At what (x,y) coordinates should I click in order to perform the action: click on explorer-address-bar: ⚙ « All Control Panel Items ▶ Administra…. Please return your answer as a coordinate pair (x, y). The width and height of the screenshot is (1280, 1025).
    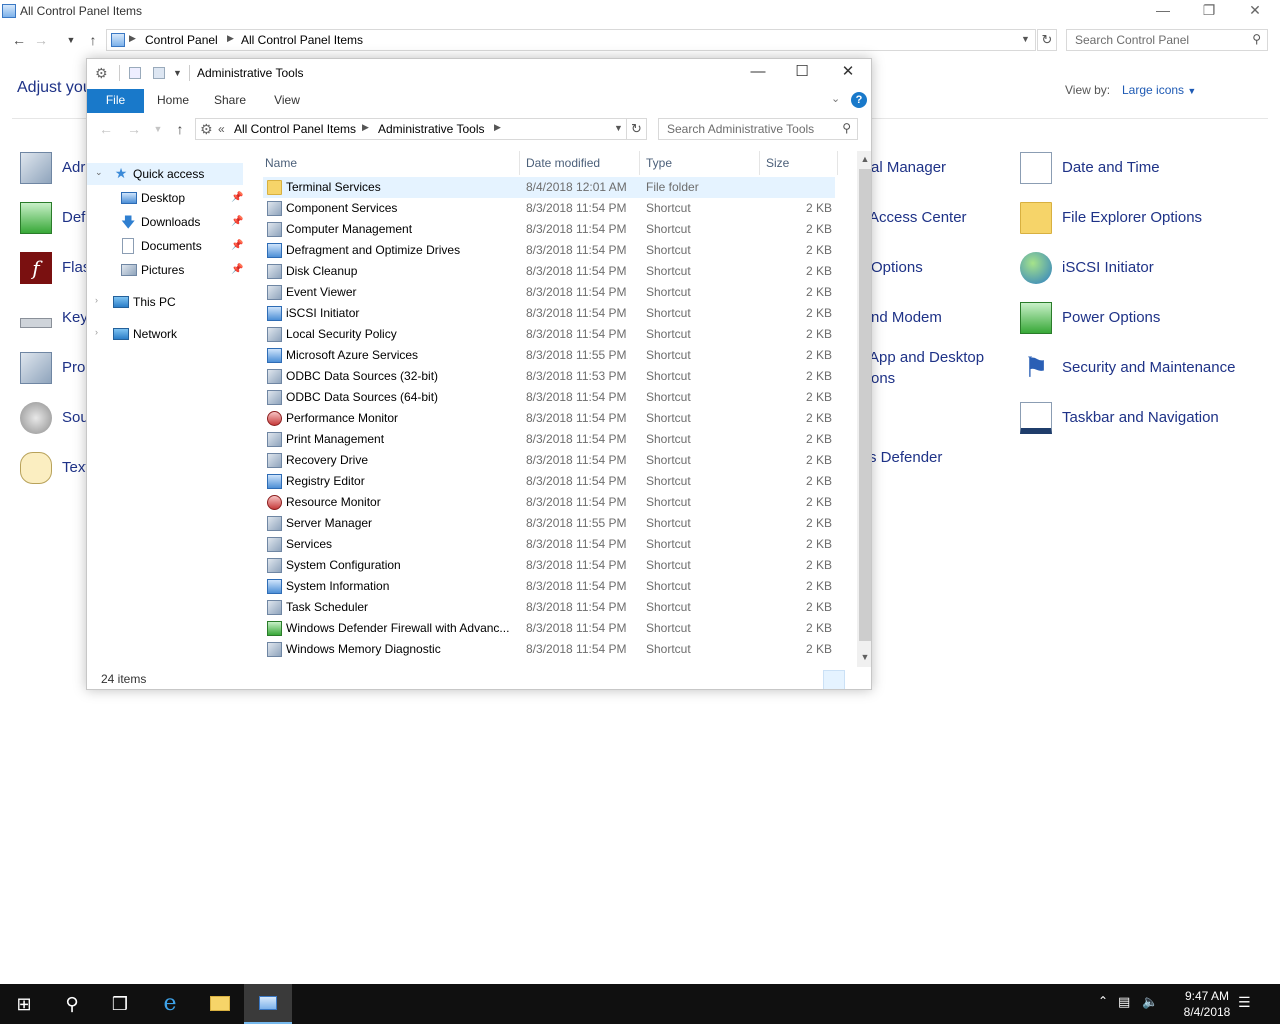
    Looking at the image, I should click on (411, 129).